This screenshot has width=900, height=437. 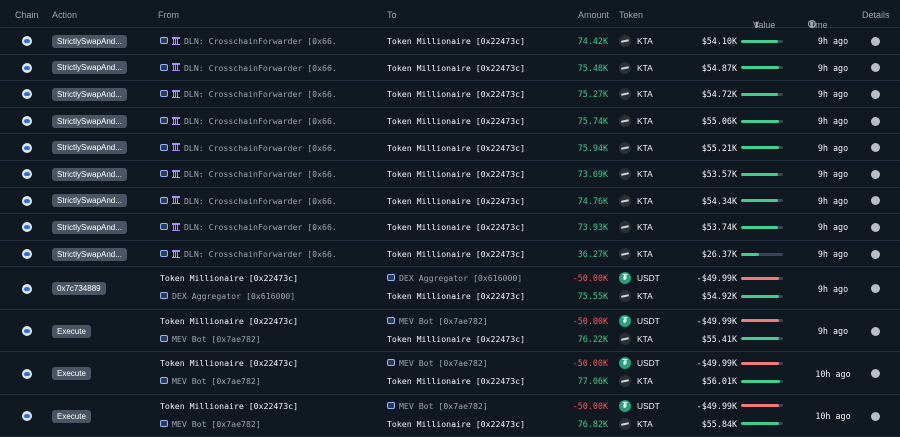 What do you see at coordinates (719, 381) in the screenshot?
I see `usd-value: $56.01K` at bounding box center [719, 381].